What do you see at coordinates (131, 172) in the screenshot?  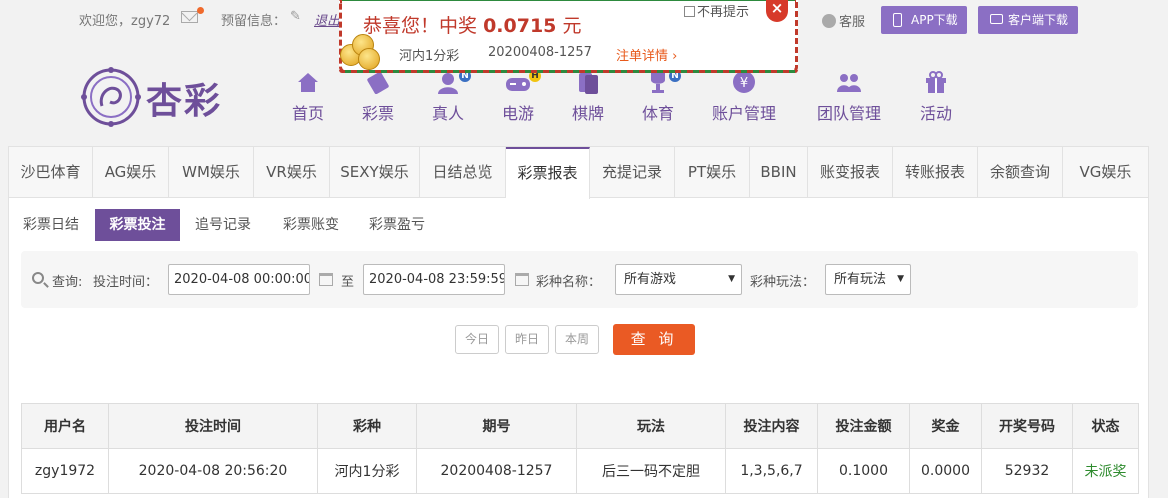 I see `tab-ag: AG娱乐` at bounding box center [131, 172].